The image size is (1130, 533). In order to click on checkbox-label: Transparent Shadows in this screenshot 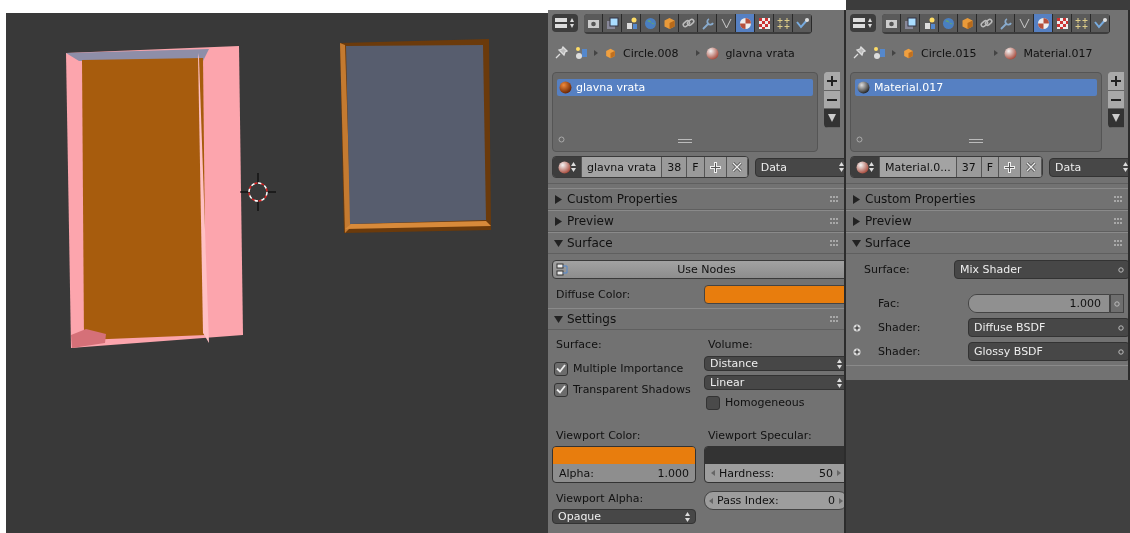, I will do `click(632, 389)`.